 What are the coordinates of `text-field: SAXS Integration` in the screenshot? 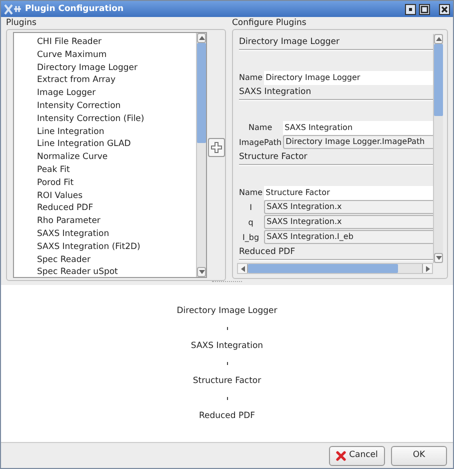 It's located at (357, 128).